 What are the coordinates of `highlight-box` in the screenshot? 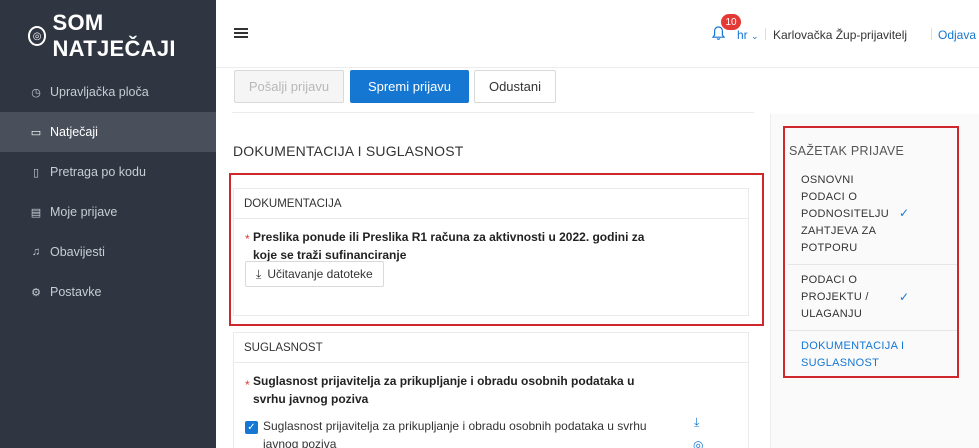 It's located at (871, 252).